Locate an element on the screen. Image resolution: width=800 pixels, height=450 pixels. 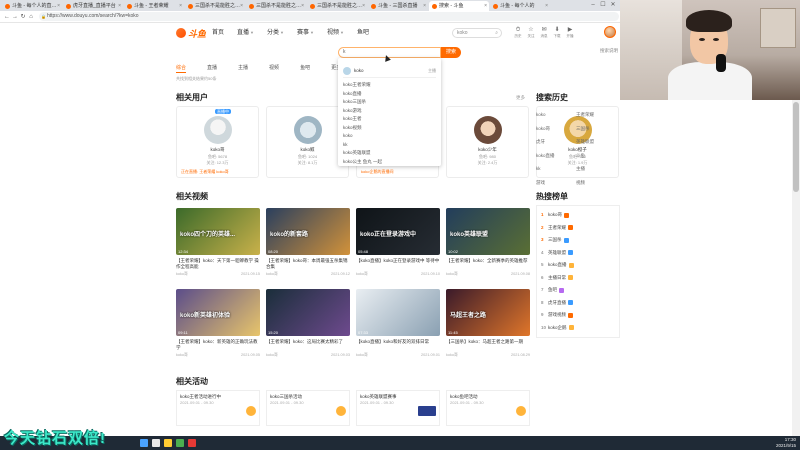
browser-tab: 虎牙直播_直播平台 × is located at coordinates (93, 6).